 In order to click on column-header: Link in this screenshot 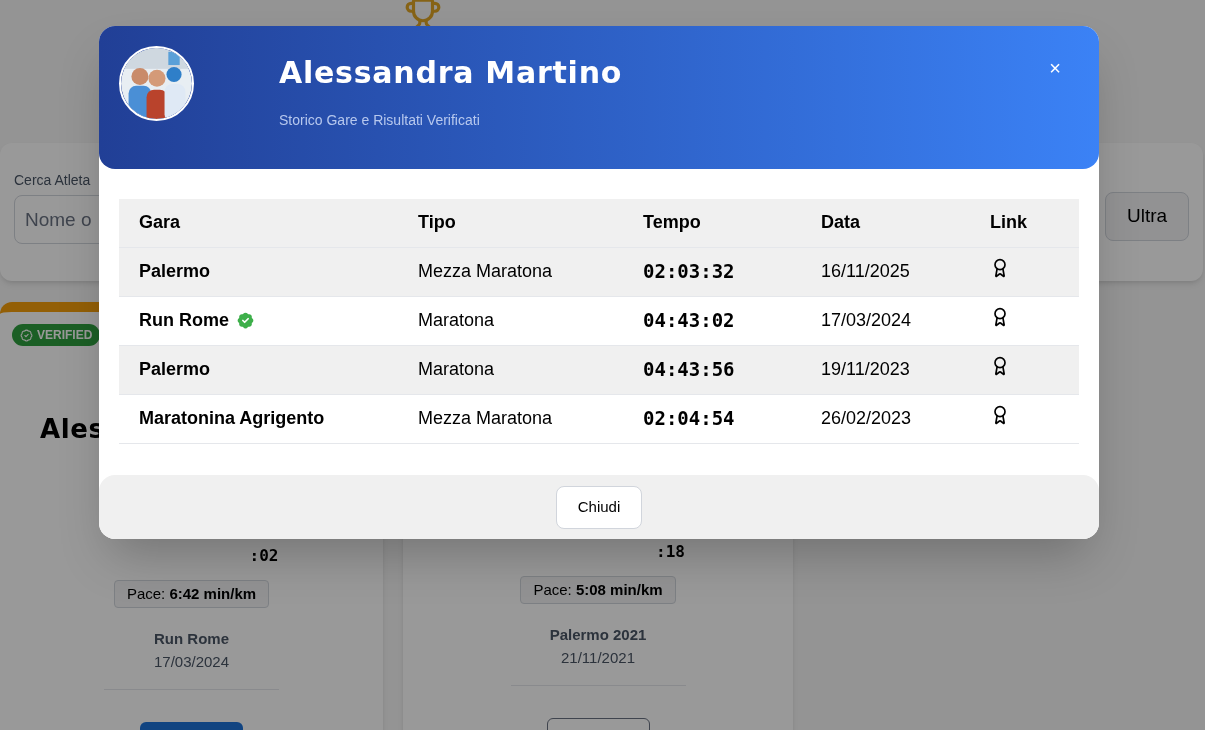, I will do `click(1034, 223)`.